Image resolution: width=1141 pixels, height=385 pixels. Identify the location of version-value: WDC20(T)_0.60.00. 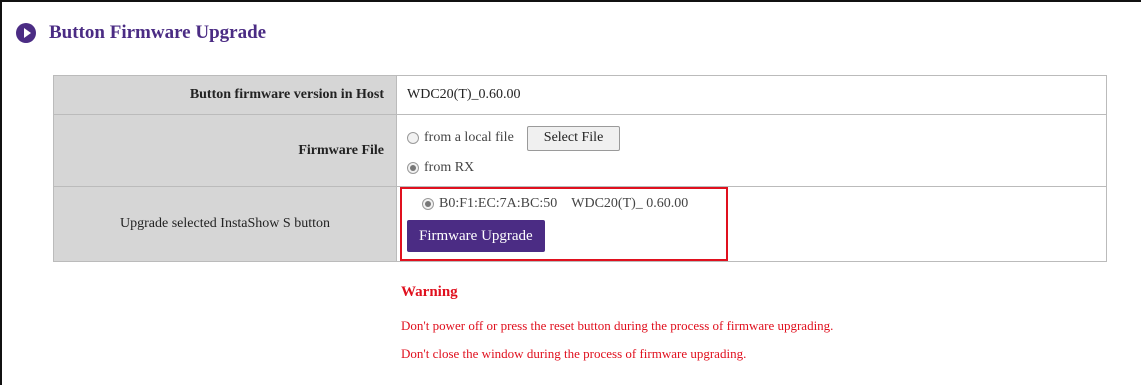
(751, 95).